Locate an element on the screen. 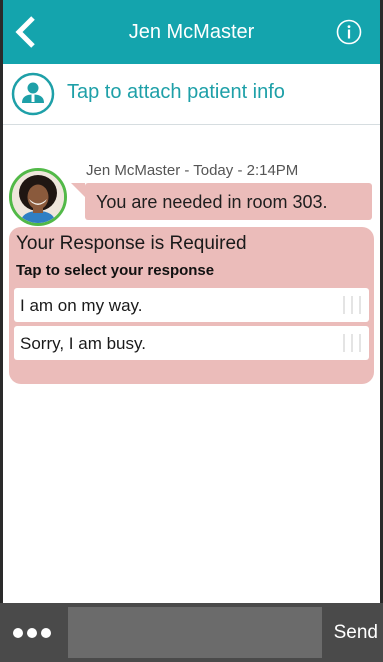 Image resolution: width=383 pixels, height=662 pixels. avatar is located at coordinates (38, 197).